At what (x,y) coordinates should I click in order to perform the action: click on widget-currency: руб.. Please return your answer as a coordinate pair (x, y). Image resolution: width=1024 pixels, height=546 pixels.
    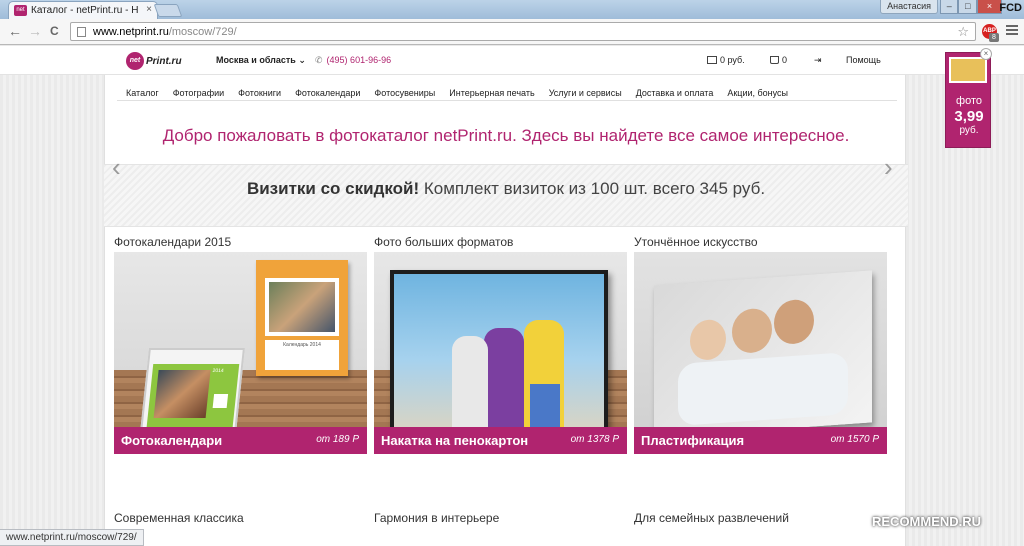
    Looking at the image, I should click on (969, 130).